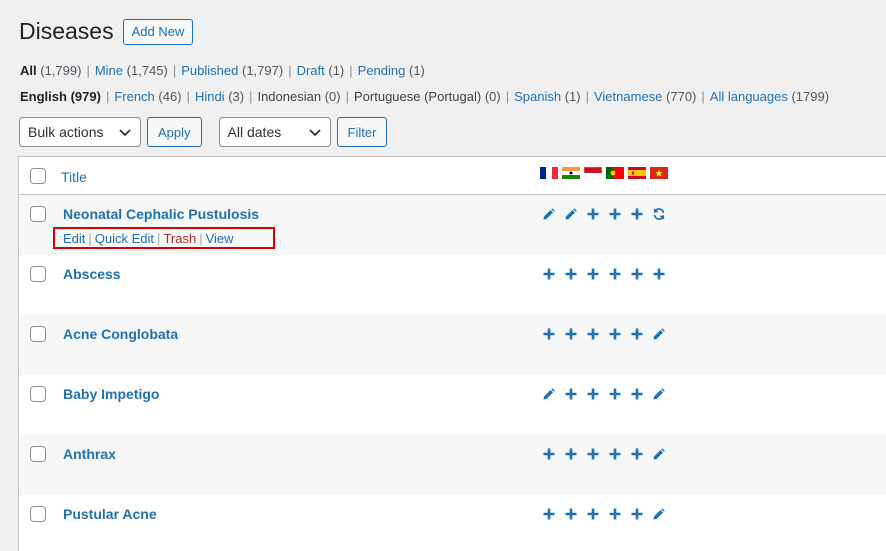  I want to click on bulk-actions-select: Bulk actions, so click(80, 132).